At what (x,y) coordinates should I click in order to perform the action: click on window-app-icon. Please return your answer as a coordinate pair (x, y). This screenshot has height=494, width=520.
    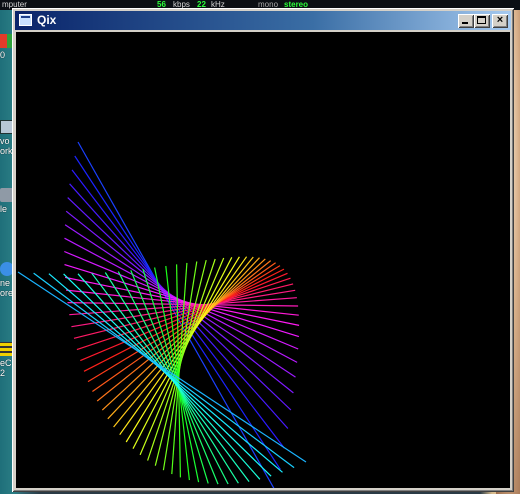
    Looking at the image, I should click on (25, 20).